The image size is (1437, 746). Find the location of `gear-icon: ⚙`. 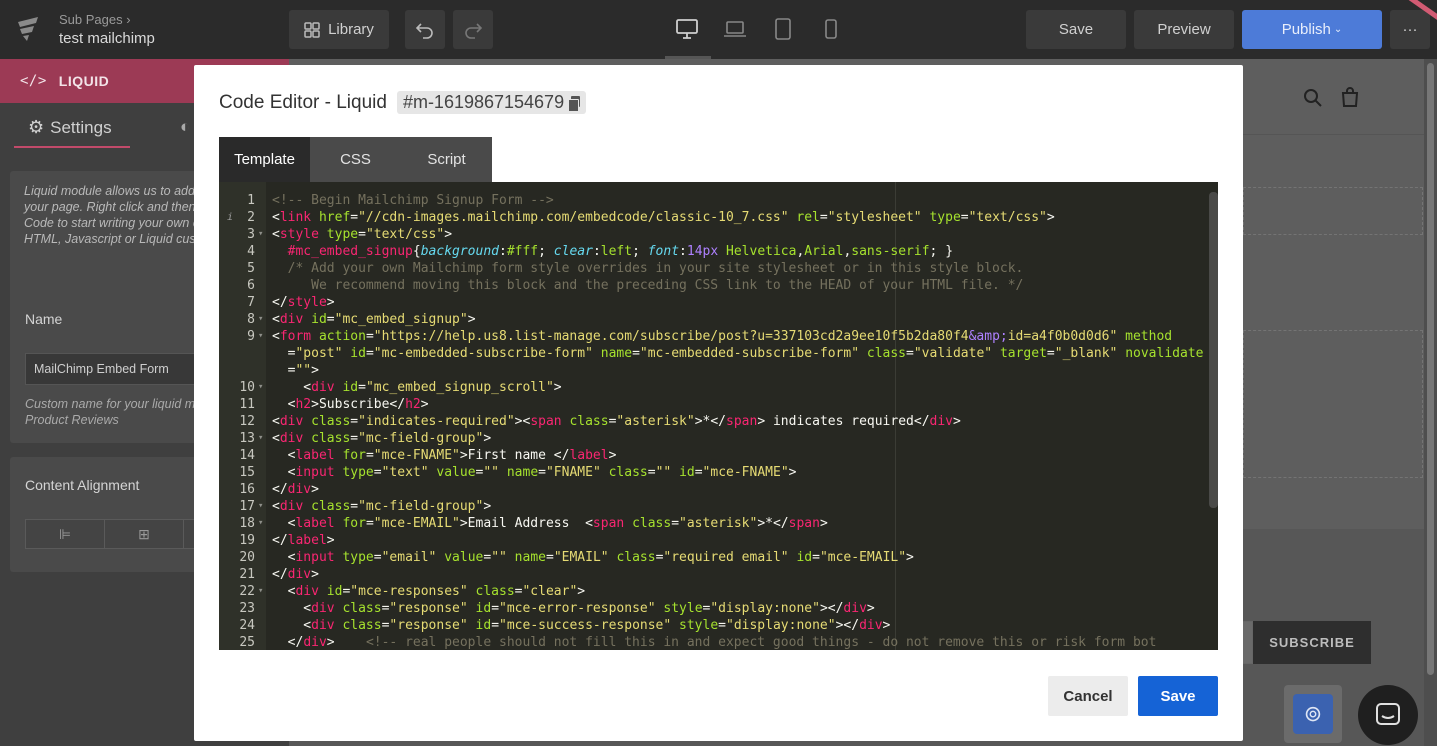

gear-icon: ⚙ is located at coordinates (36, 127).